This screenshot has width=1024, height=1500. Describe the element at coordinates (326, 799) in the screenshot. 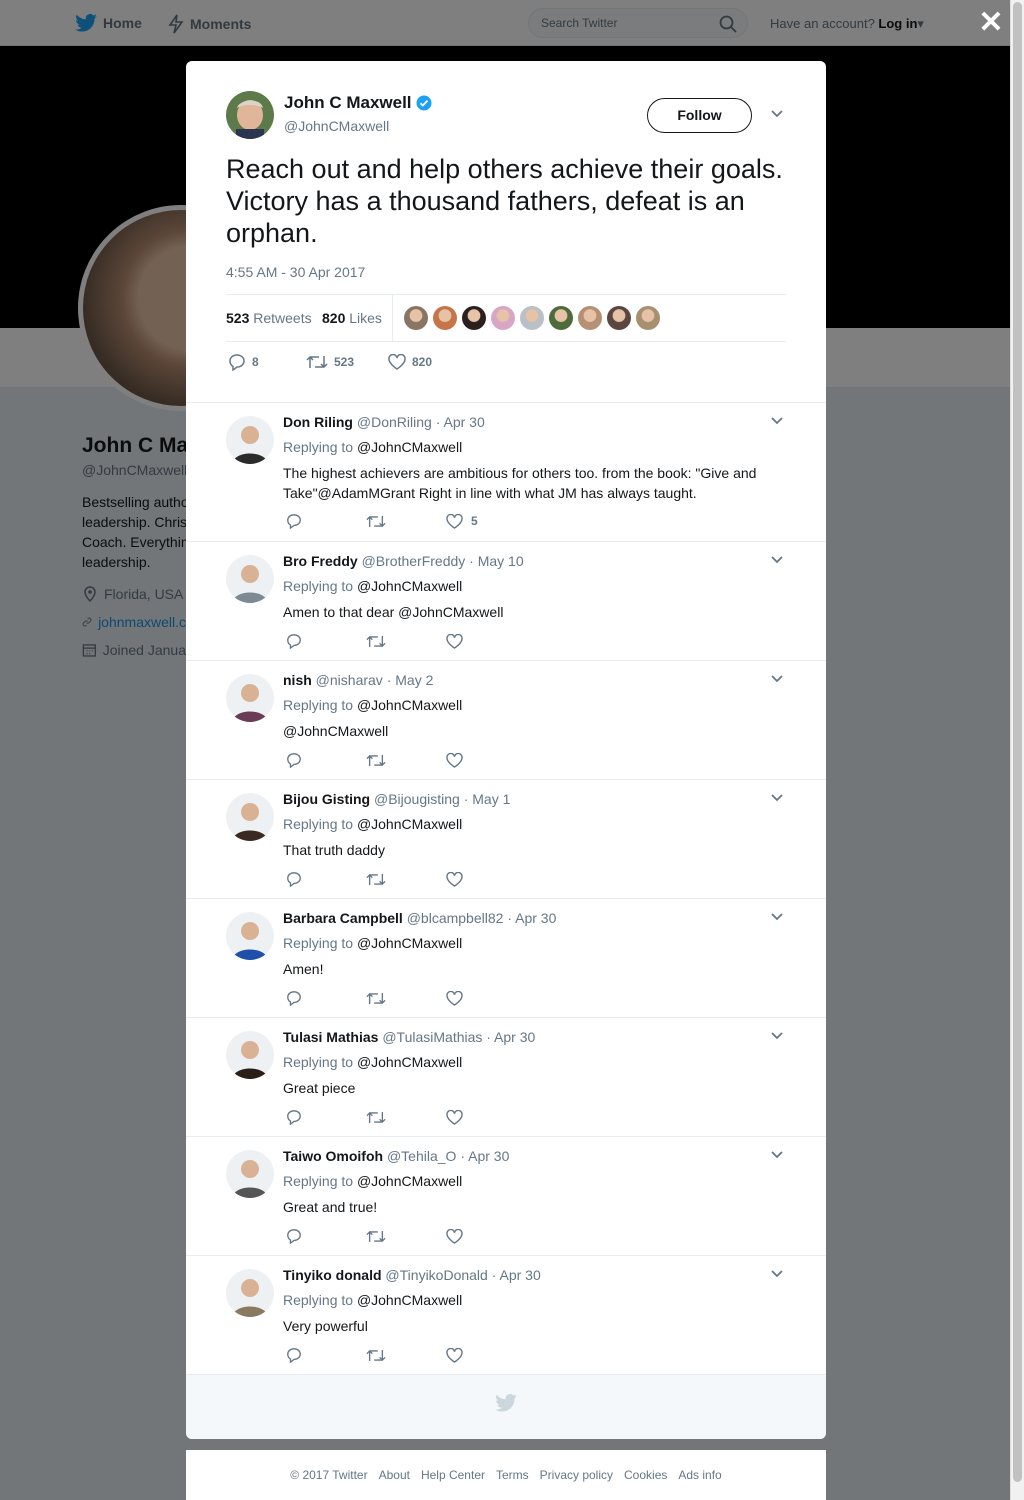

I see `reply-author-name: Bijou Gisting` at that location.